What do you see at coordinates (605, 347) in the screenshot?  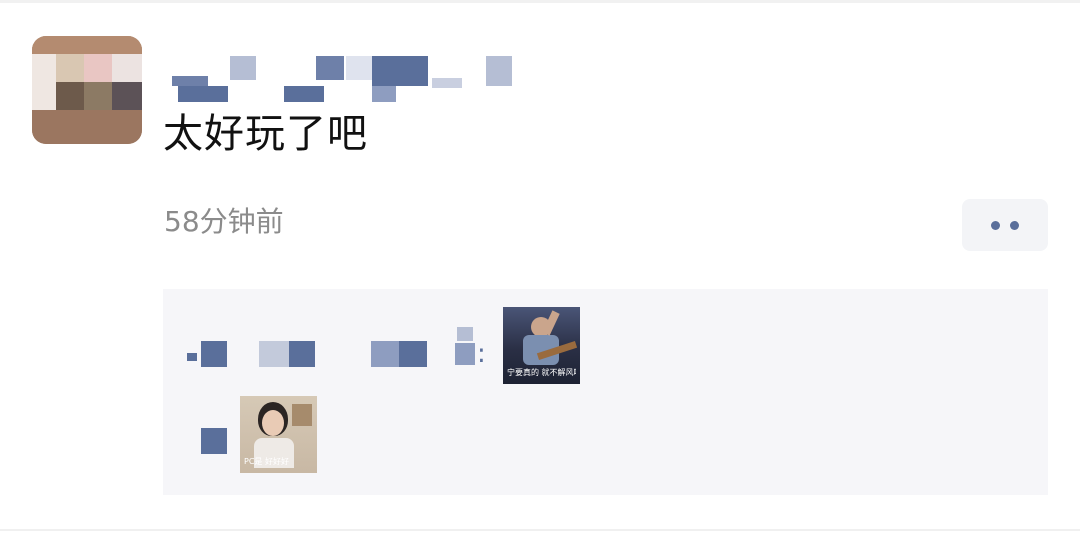 I see `comment-item: : 宁要真的 就不解风味` at bounding box center [605, 347].